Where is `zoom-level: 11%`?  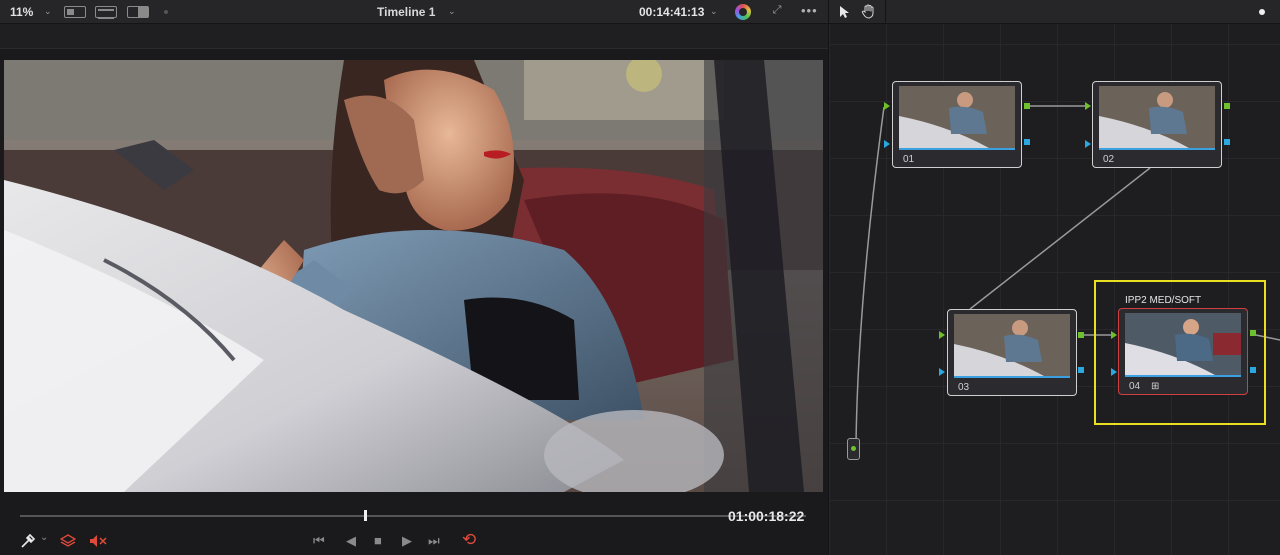 zoom-level: 11% is located at coordinates (21, 12).